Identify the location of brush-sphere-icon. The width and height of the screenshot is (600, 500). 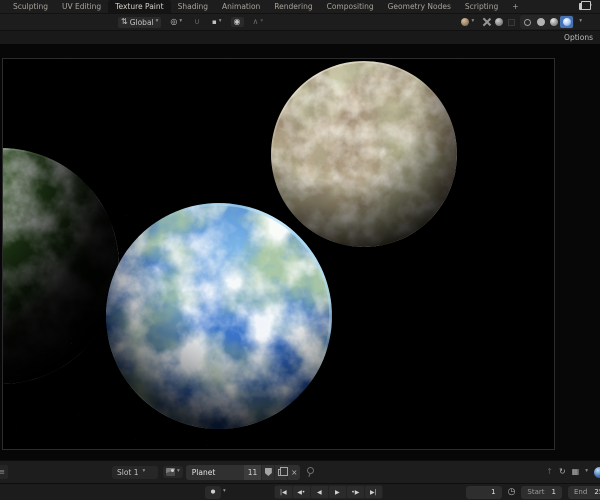
(465, 22).